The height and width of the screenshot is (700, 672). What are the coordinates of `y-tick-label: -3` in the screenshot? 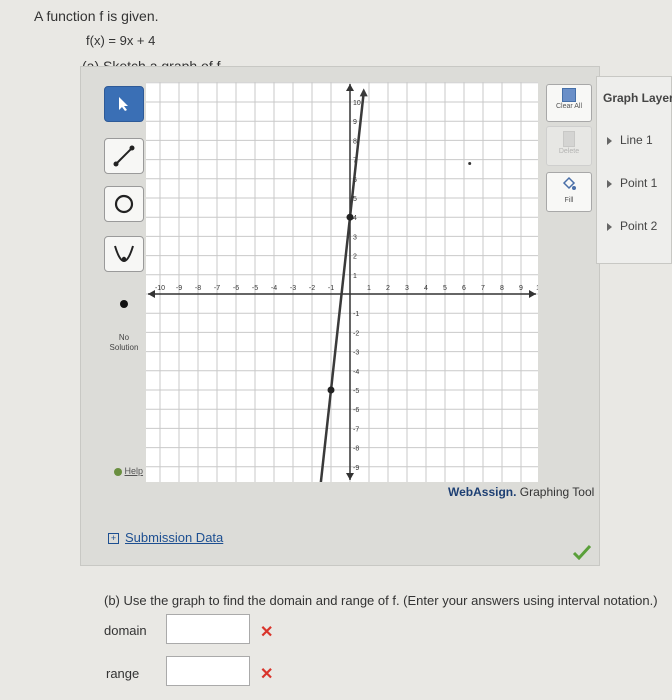 It's located at (356, 353).